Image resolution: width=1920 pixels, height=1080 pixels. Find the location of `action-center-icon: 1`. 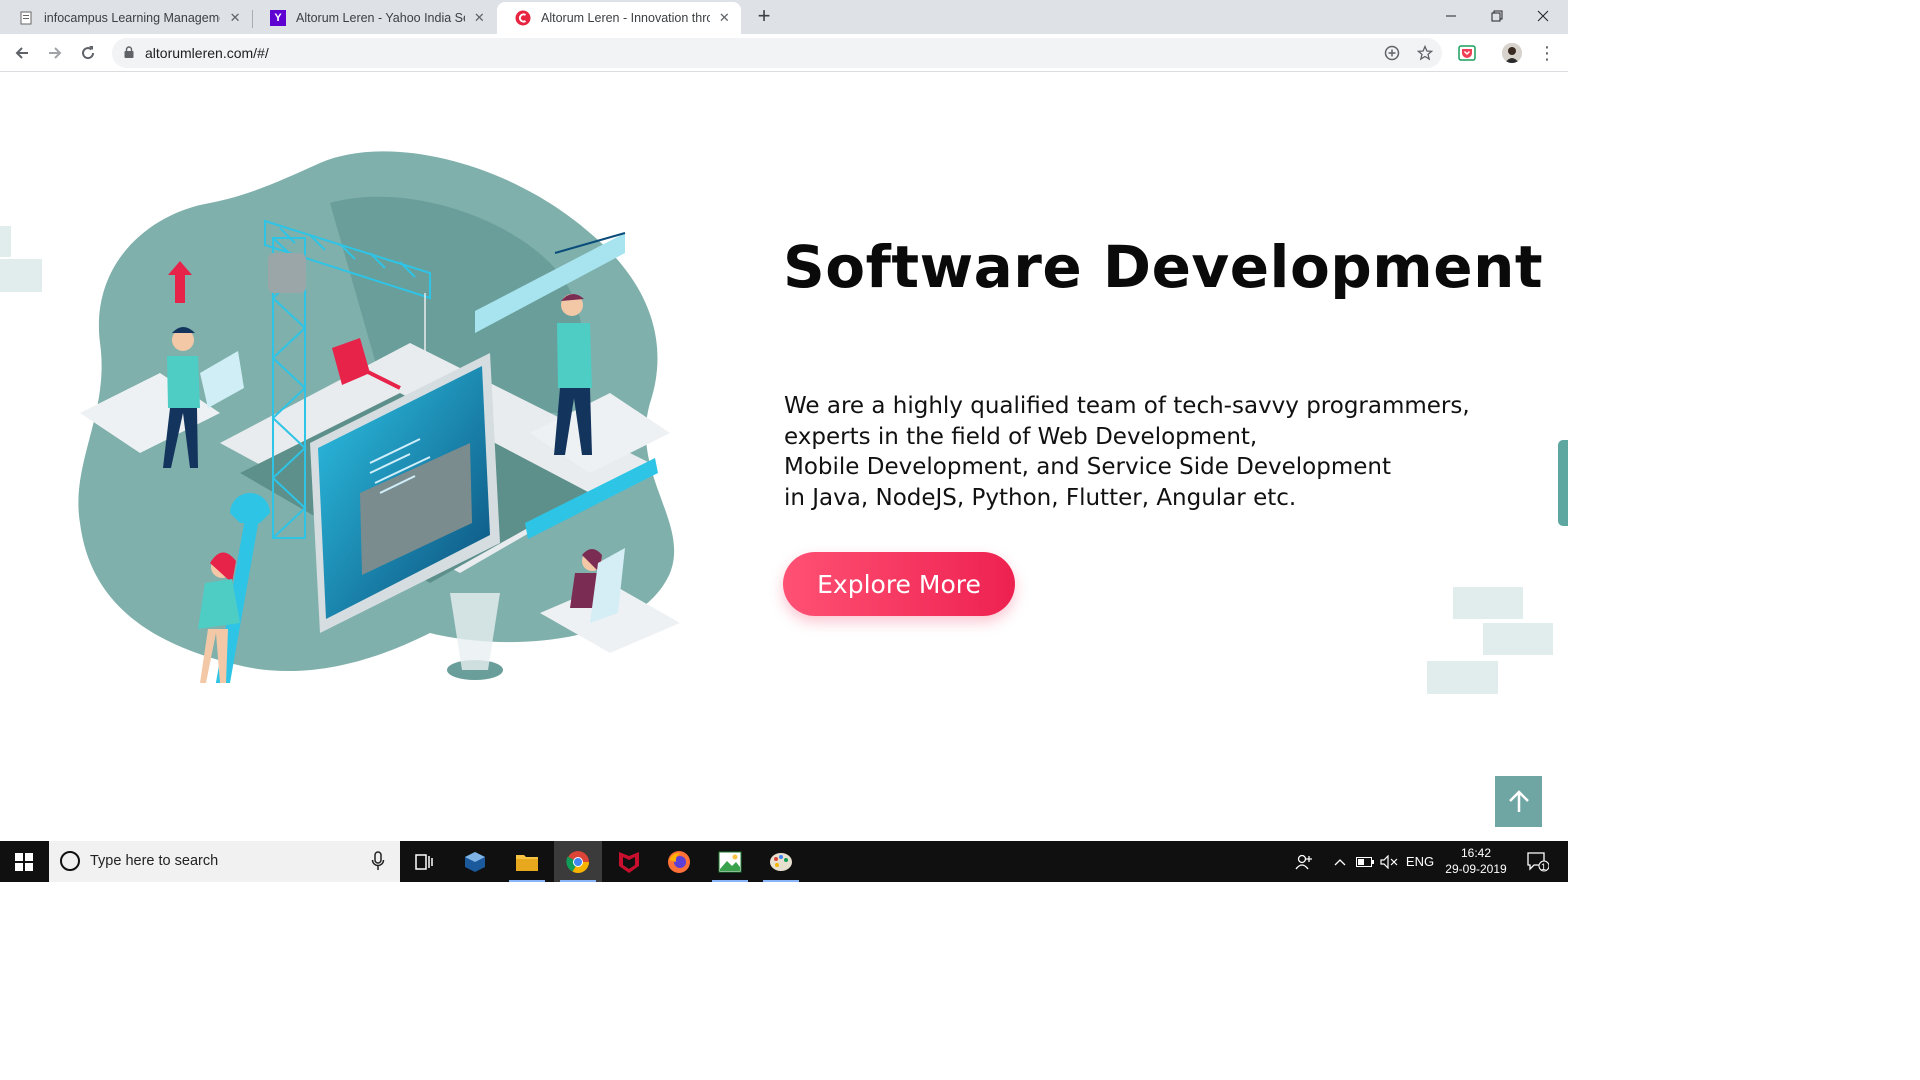

action-center-icon: 1 is located at coordinates (1538, 861).